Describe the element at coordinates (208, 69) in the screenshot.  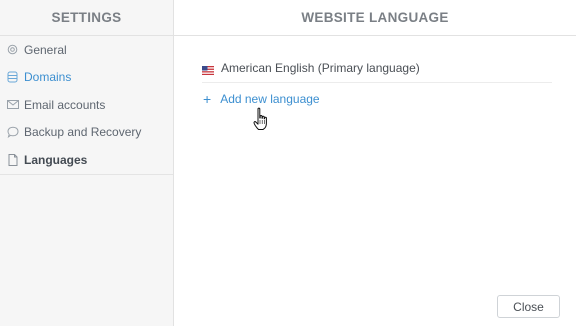
I see `us-flag-icon` at that location.